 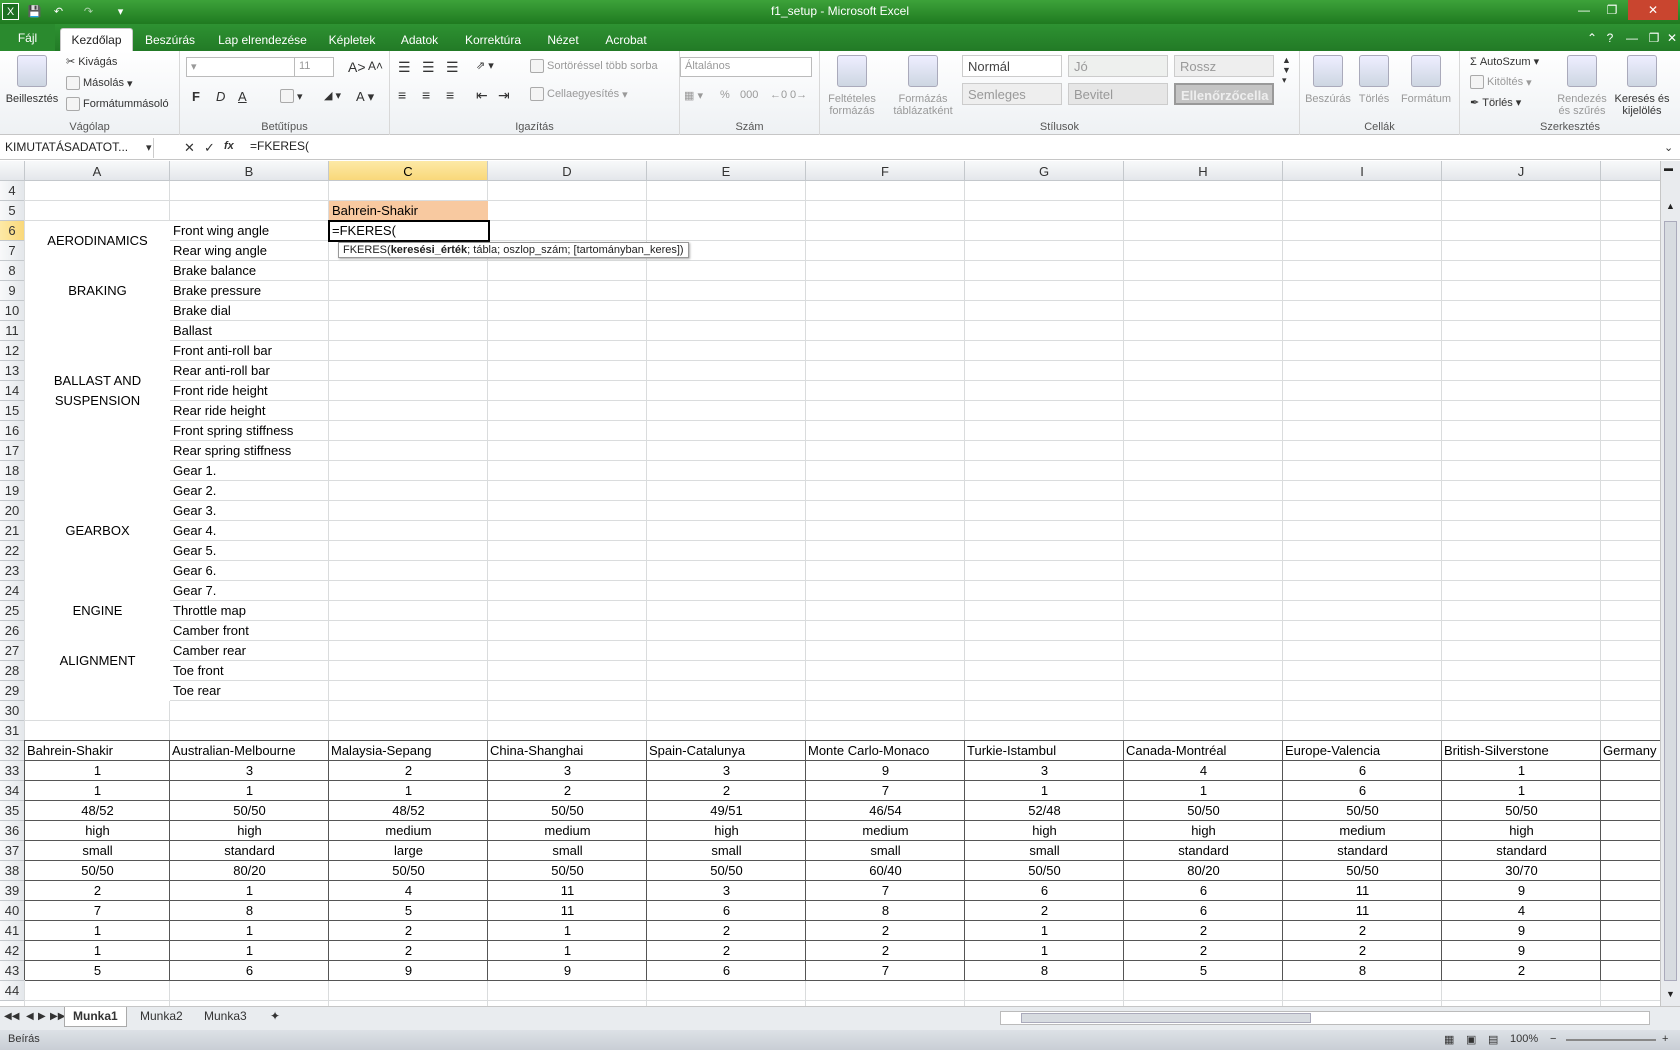 I want to click on column-header: B, so click(x=249, y=171).